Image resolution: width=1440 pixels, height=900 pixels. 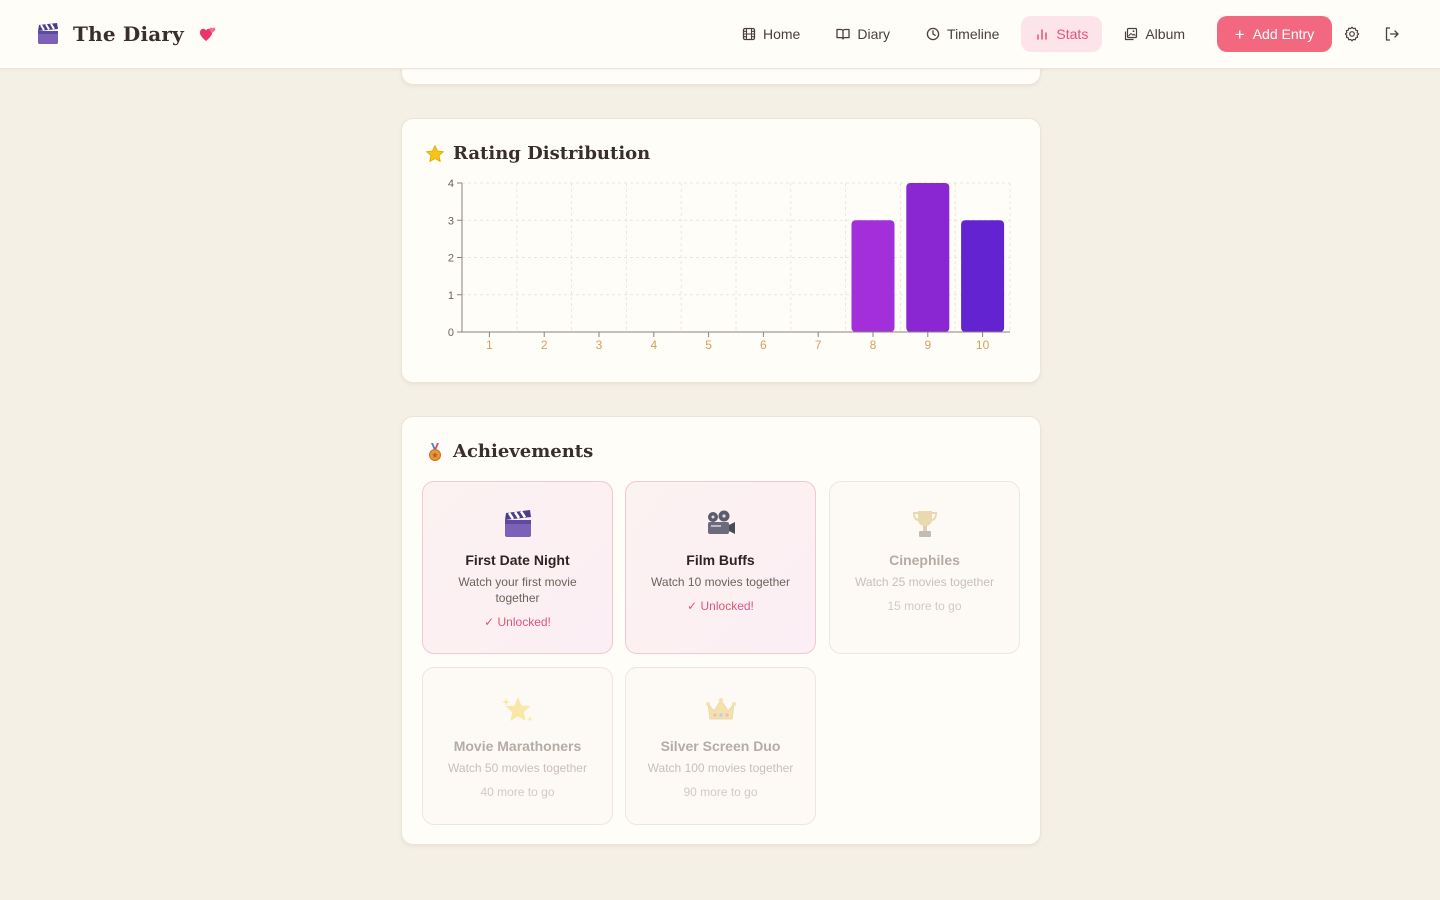 I want to click on achievement-desc: Watch your first movie together, so click(x=517, y=590).